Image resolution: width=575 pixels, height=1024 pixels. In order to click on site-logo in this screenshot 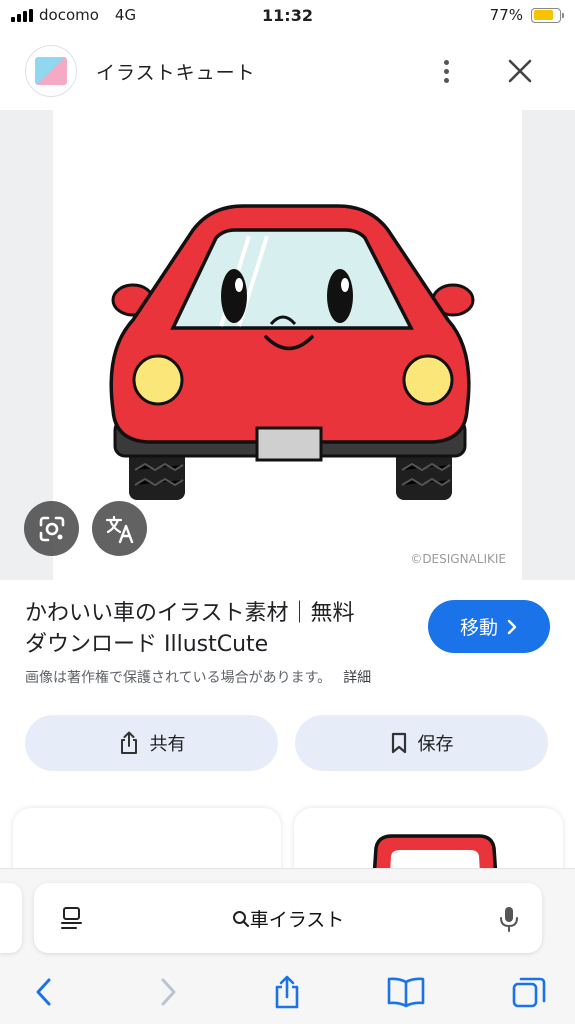, I will do `click(51, 71)`.